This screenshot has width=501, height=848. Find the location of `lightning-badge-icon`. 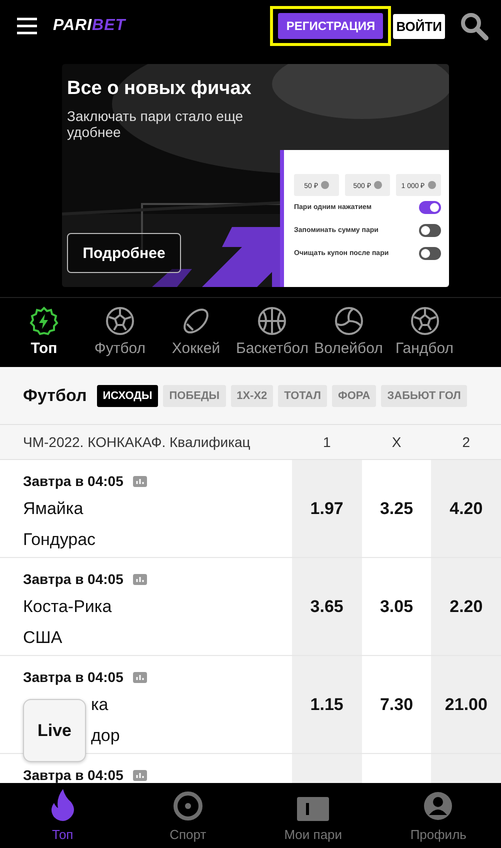

lightning-badge-icon is located at coordinates (44, 321).